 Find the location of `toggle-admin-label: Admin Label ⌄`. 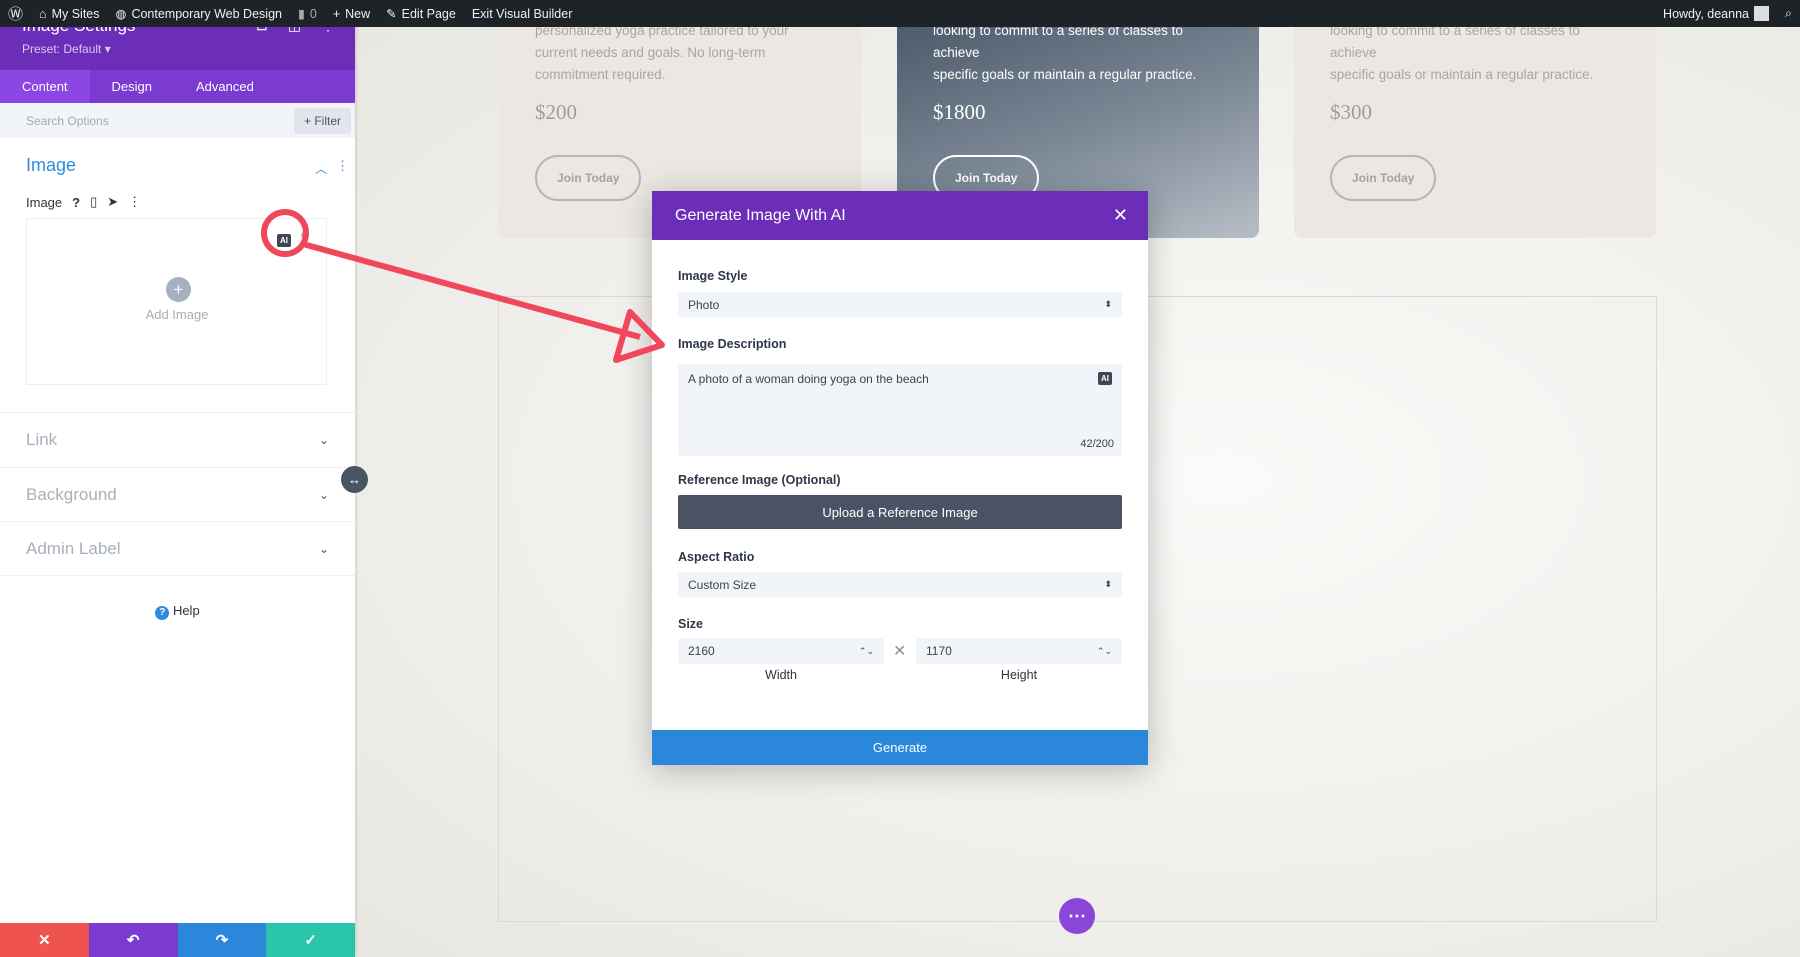

toggle-admin-label: Admin Label ⌄ is located at coordinates (177, 548).